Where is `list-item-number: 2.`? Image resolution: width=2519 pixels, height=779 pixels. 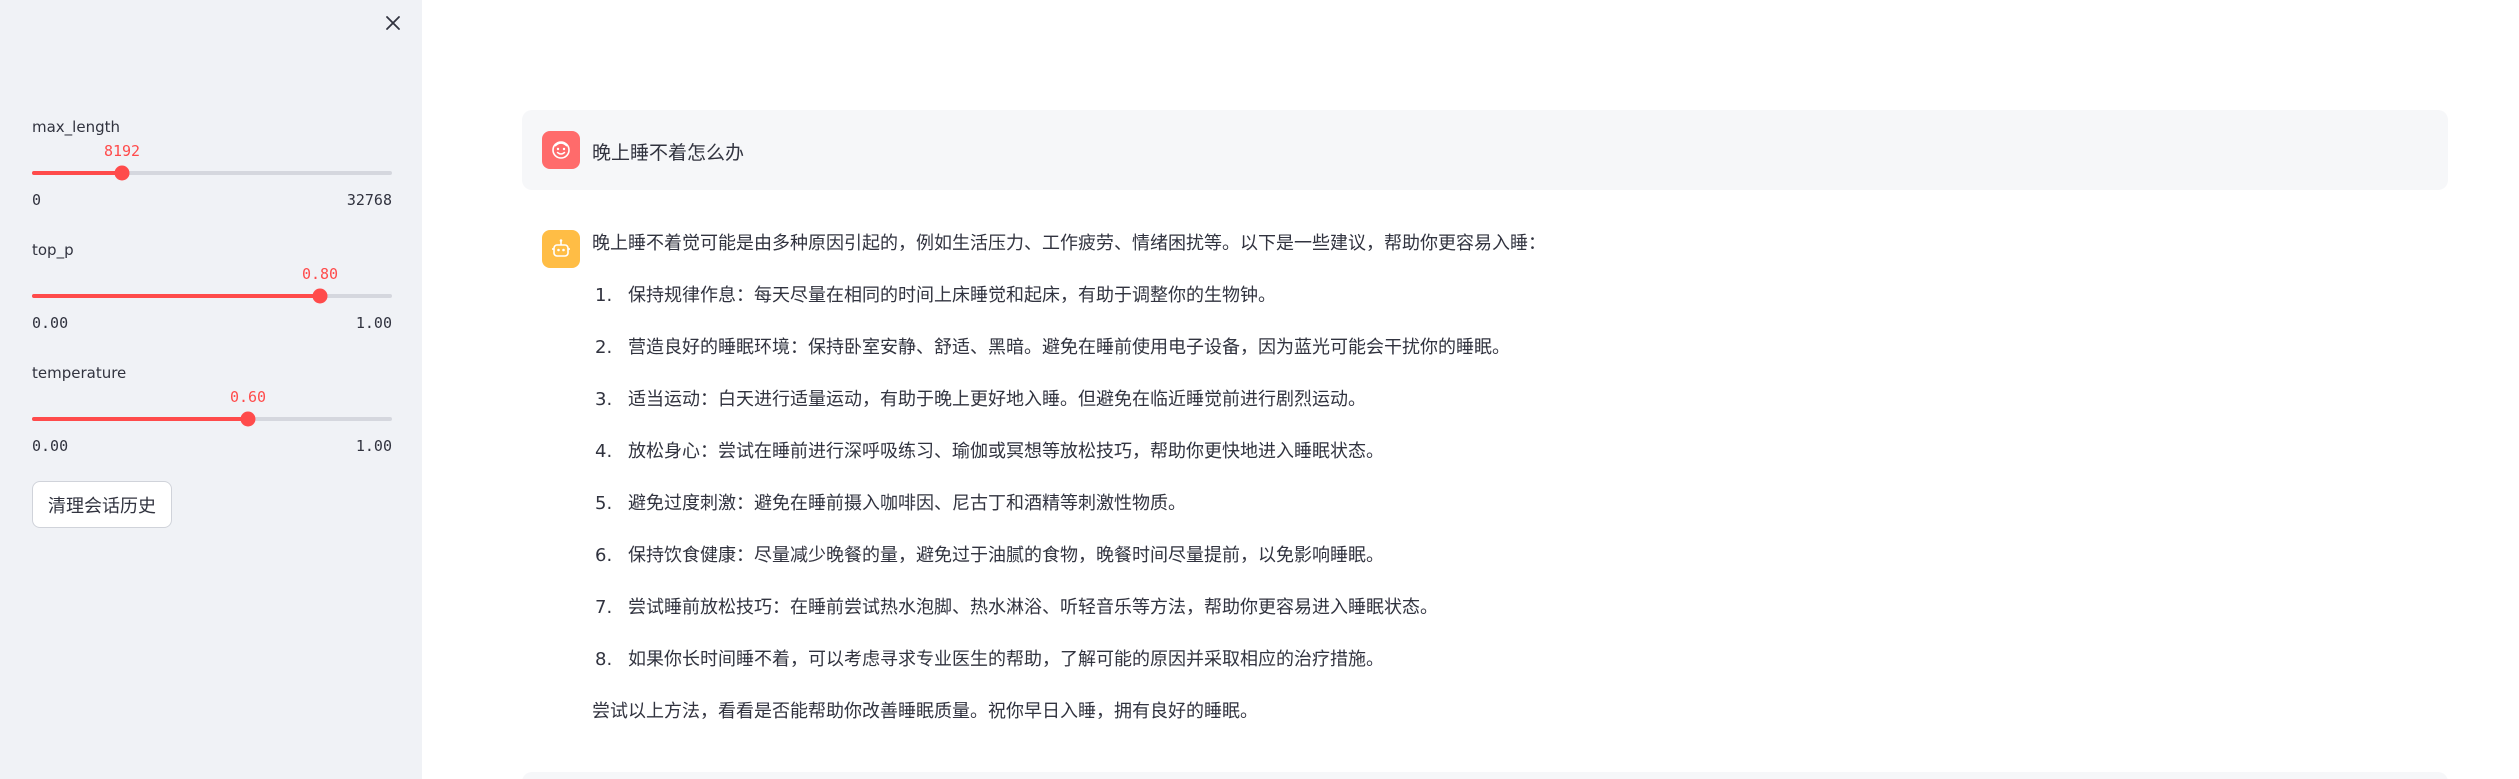
list-item-number: 2. is located at coordinates (604, 347).